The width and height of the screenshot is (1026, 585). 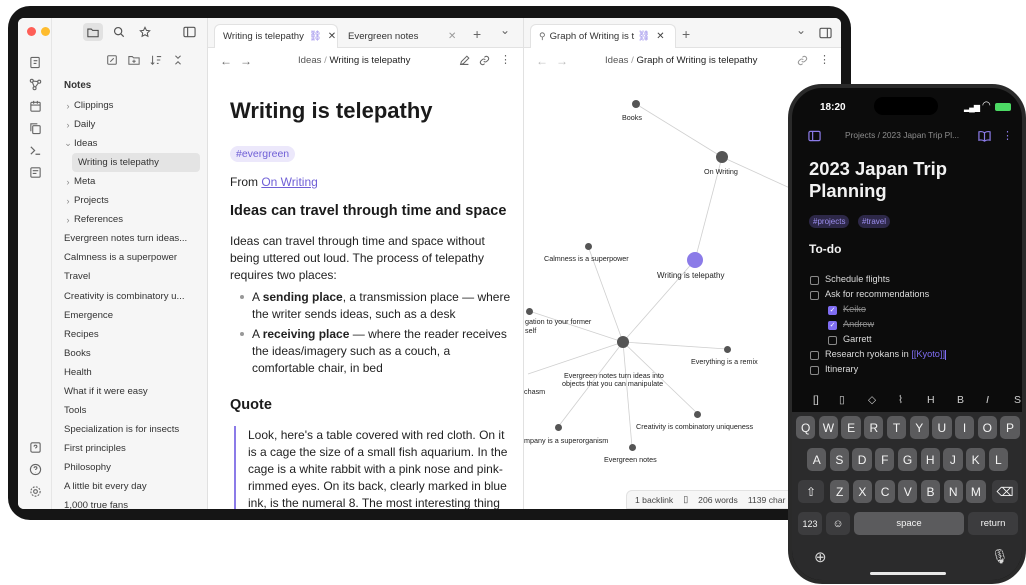 I want to click on sidebar-tree-item: Tools, so click(x=130, y=410).